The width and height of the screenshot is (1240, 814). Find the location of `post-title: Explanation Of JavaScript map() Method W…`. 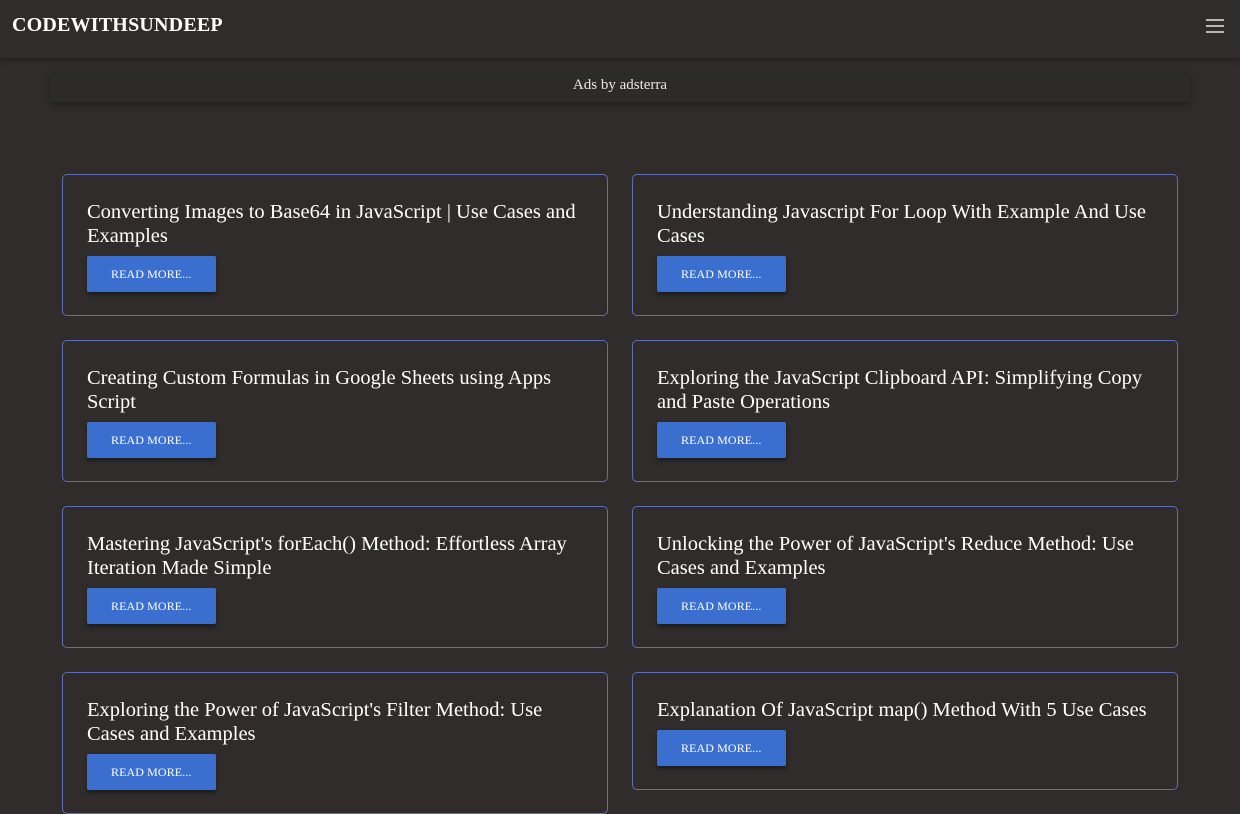

post-title: Explanation Of JavaScript map() Method W… is located at coordinates (902, 710).